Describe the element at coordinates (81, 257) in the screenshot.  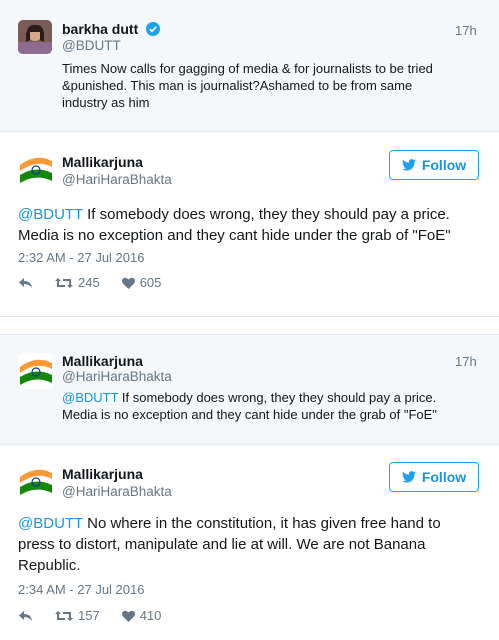
I see `tweet-date: 2:32 AM - 27 Jul 2016` at that location.